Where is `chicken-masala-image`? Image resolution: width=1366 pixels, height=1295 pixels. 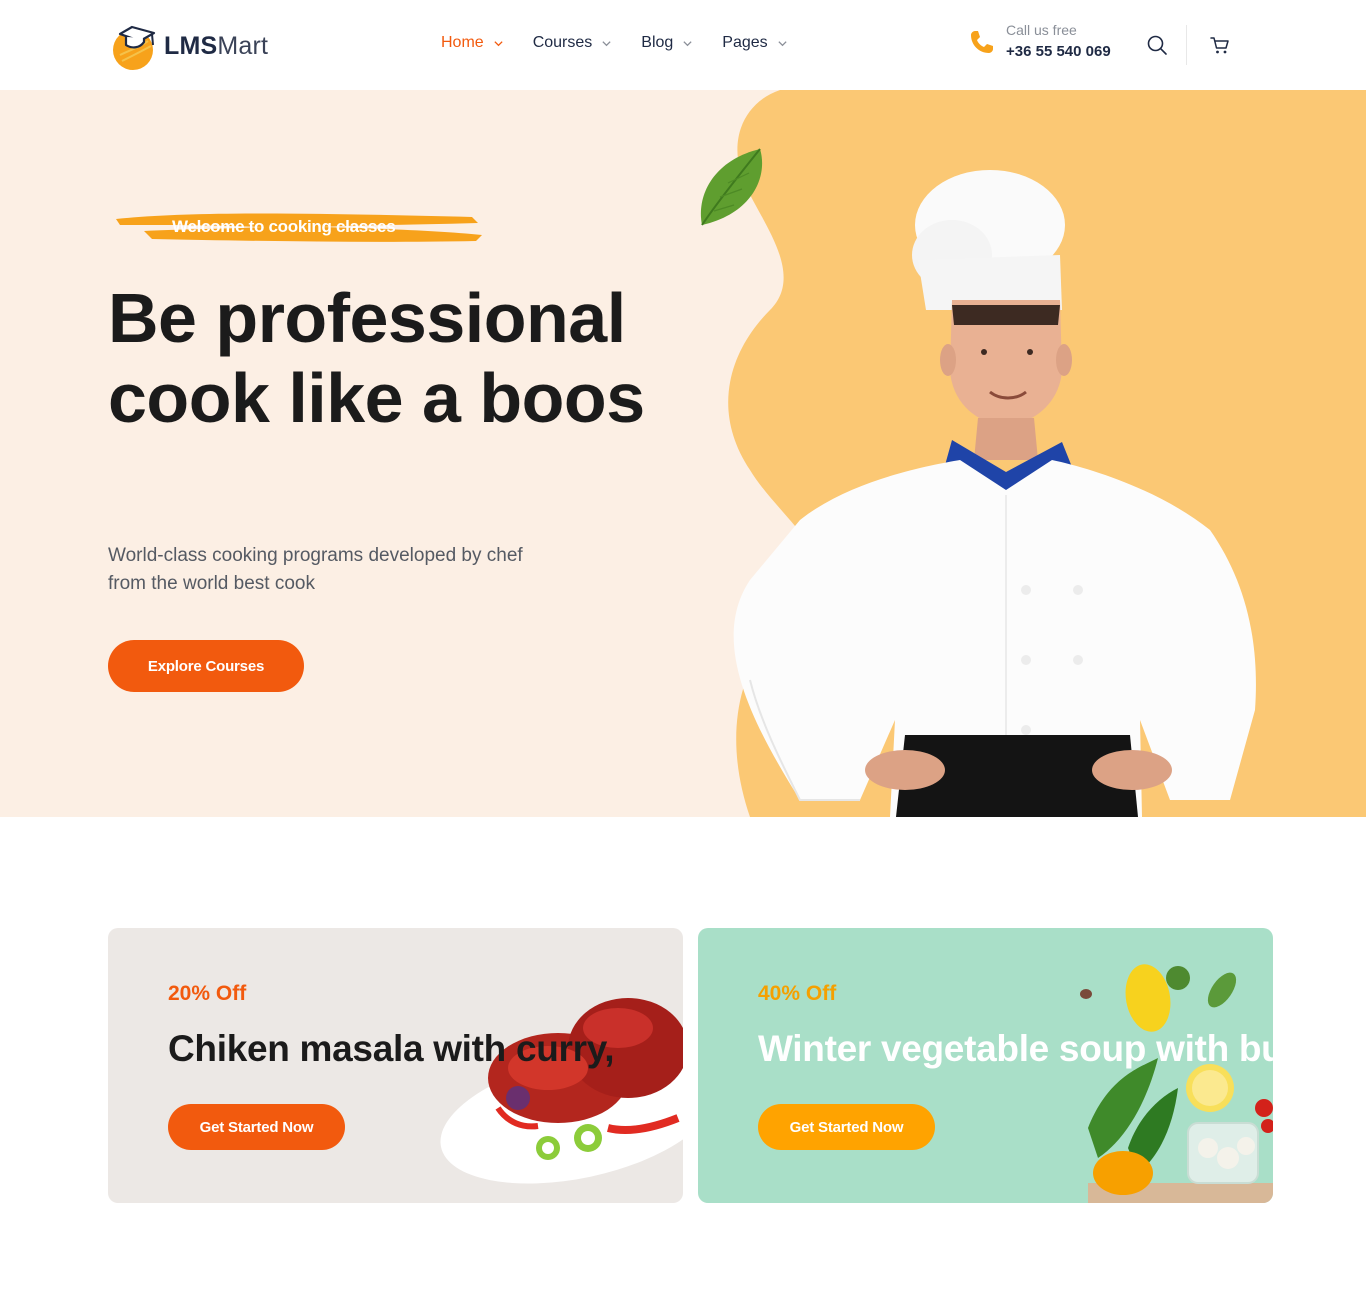
chicken-masala-image is located at coordinates (561, 1091).